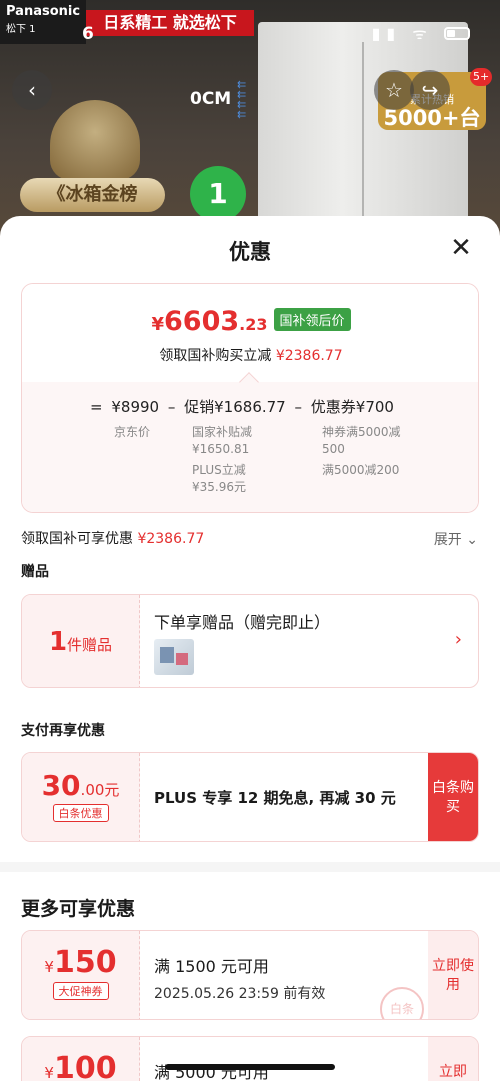 The height and width of the screenshot is (1081, 500). I want to click on coupon-detail-1: 神券满5000减 500, so click(361, 441).